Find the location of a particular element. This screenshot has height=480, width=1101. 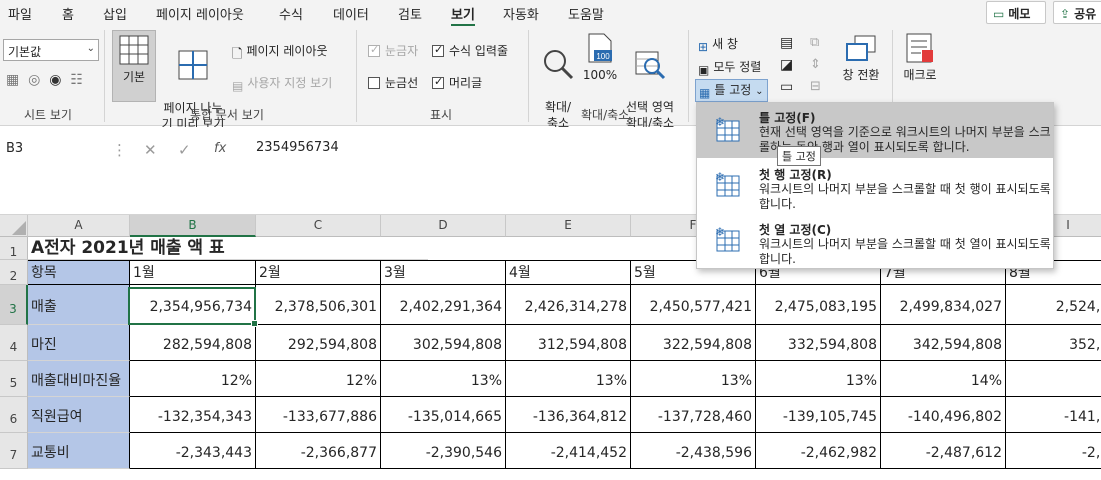

headings-checkbox: 머리글 is located at coordinates (457, 82).